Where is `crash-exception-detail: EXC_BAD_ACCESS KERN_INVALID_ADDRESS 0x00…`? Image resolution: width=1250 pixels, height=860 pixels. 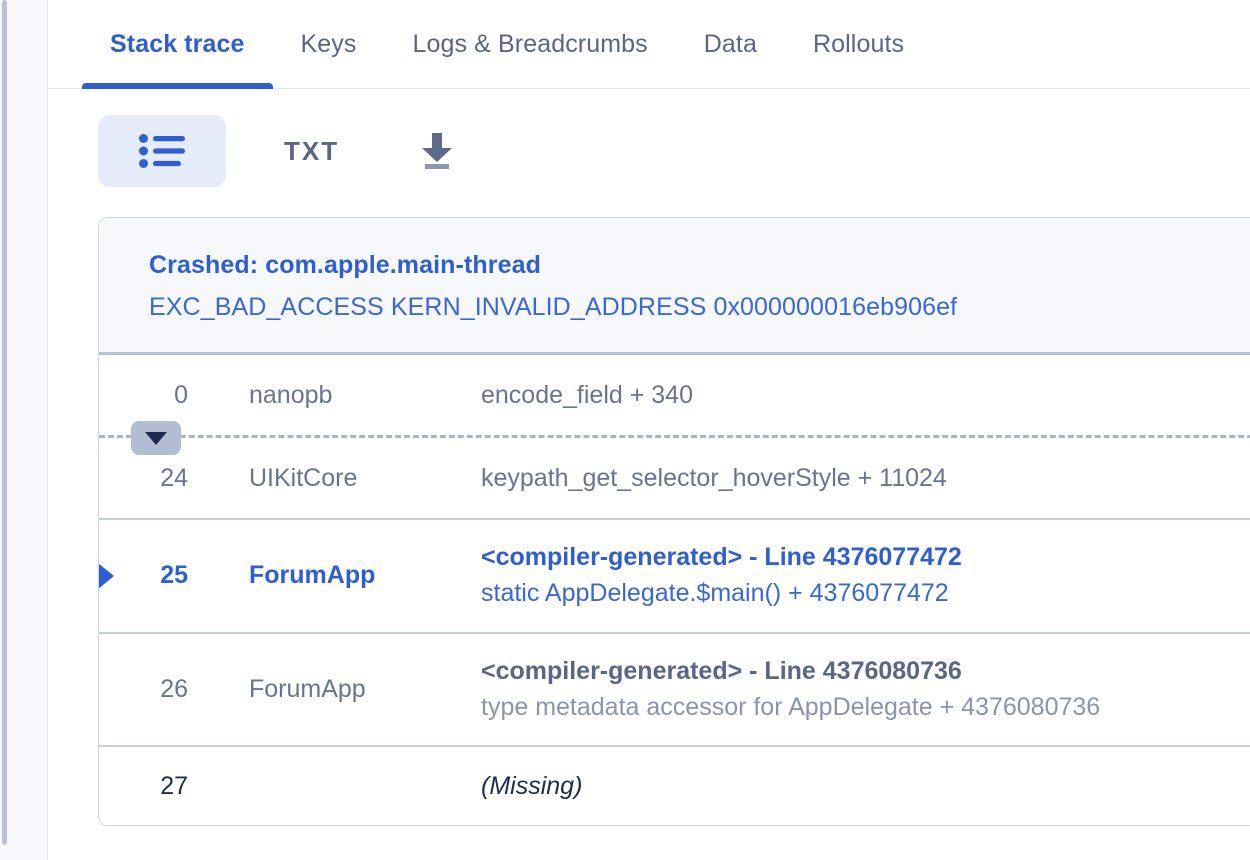 crash-exception-detail: EXC_BAD_ACCESS KERN_INVALID_ADDRESS 0x00… is located at coordinates (553, 306).